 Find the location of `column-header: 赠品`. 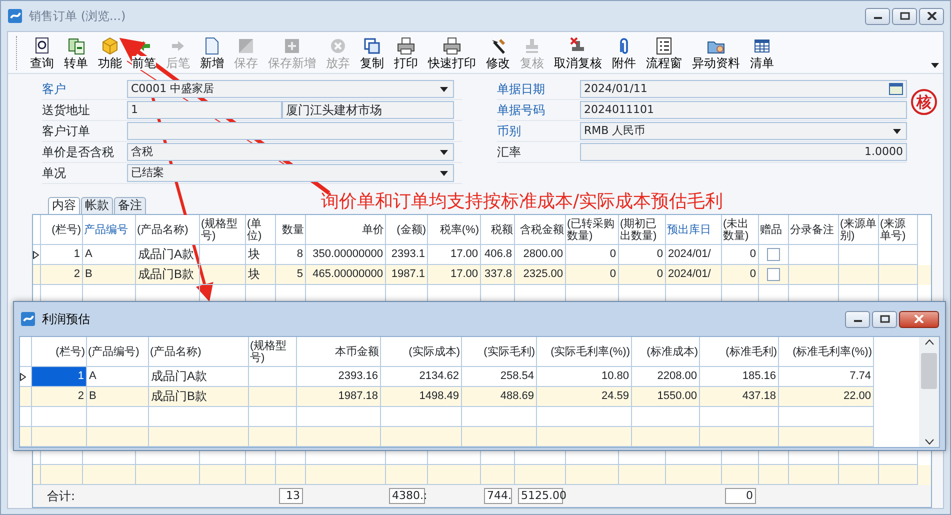

column-header: 赠品 is located at coordinates (774, 230).